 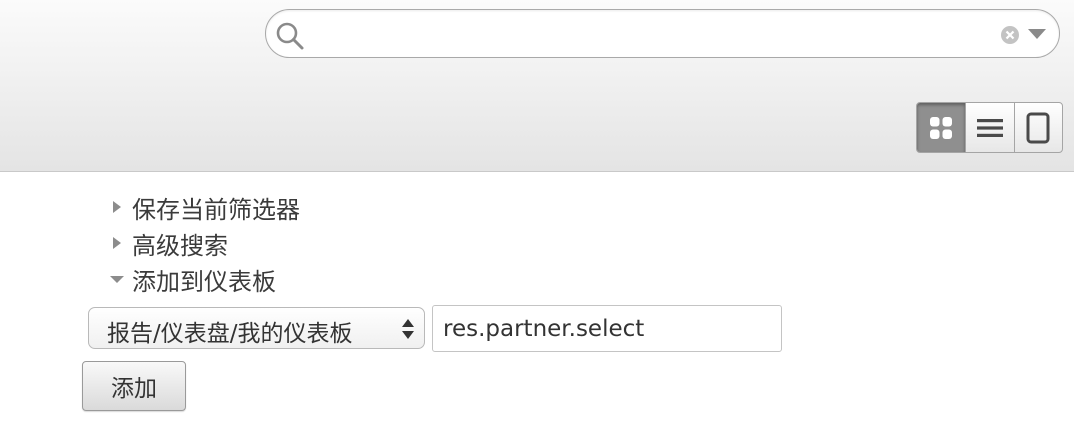 I want to click on add-button: 添加, so click(x=134, y=386).